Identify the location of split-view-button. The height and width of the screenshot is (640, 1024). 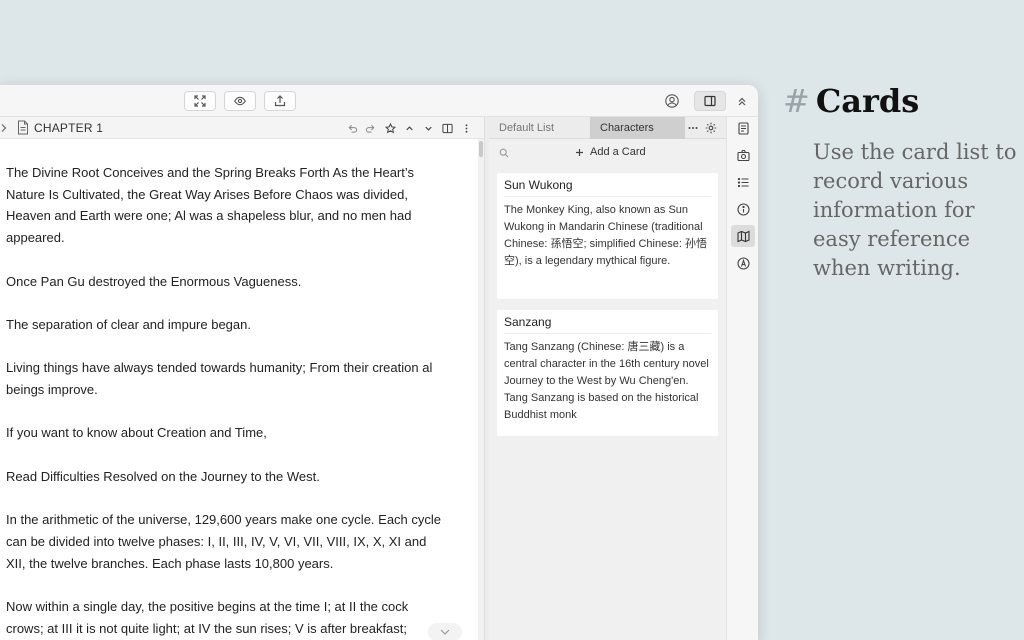
(447, 128).